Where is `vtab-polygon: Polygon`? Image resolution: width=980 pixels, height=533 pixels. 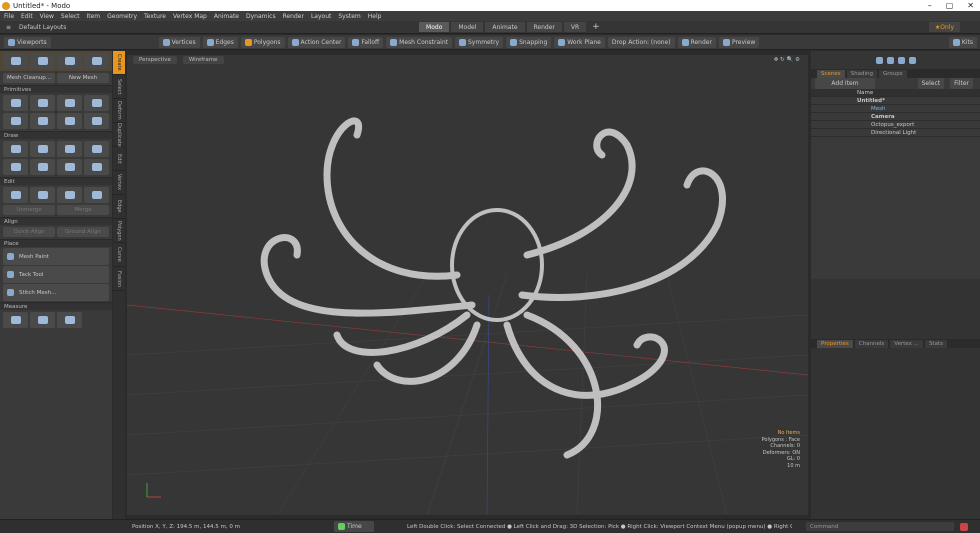 vtab-polygon: Polygon is located at coordinates (119, 231).